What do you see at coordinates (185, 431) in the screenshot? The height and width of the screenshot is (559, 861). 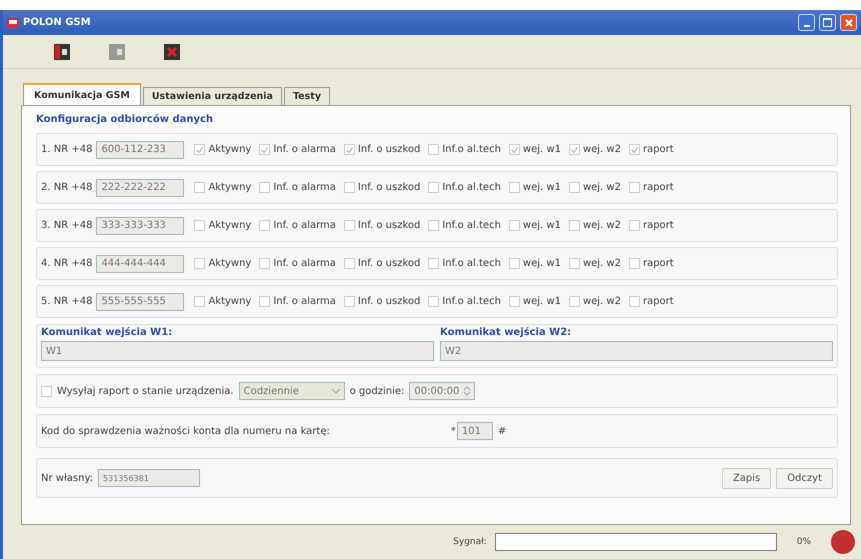 I see `code-label: Kod do sprawdzenia ważności konta dla numeru na kartę:` at bounding box center [185, 431].